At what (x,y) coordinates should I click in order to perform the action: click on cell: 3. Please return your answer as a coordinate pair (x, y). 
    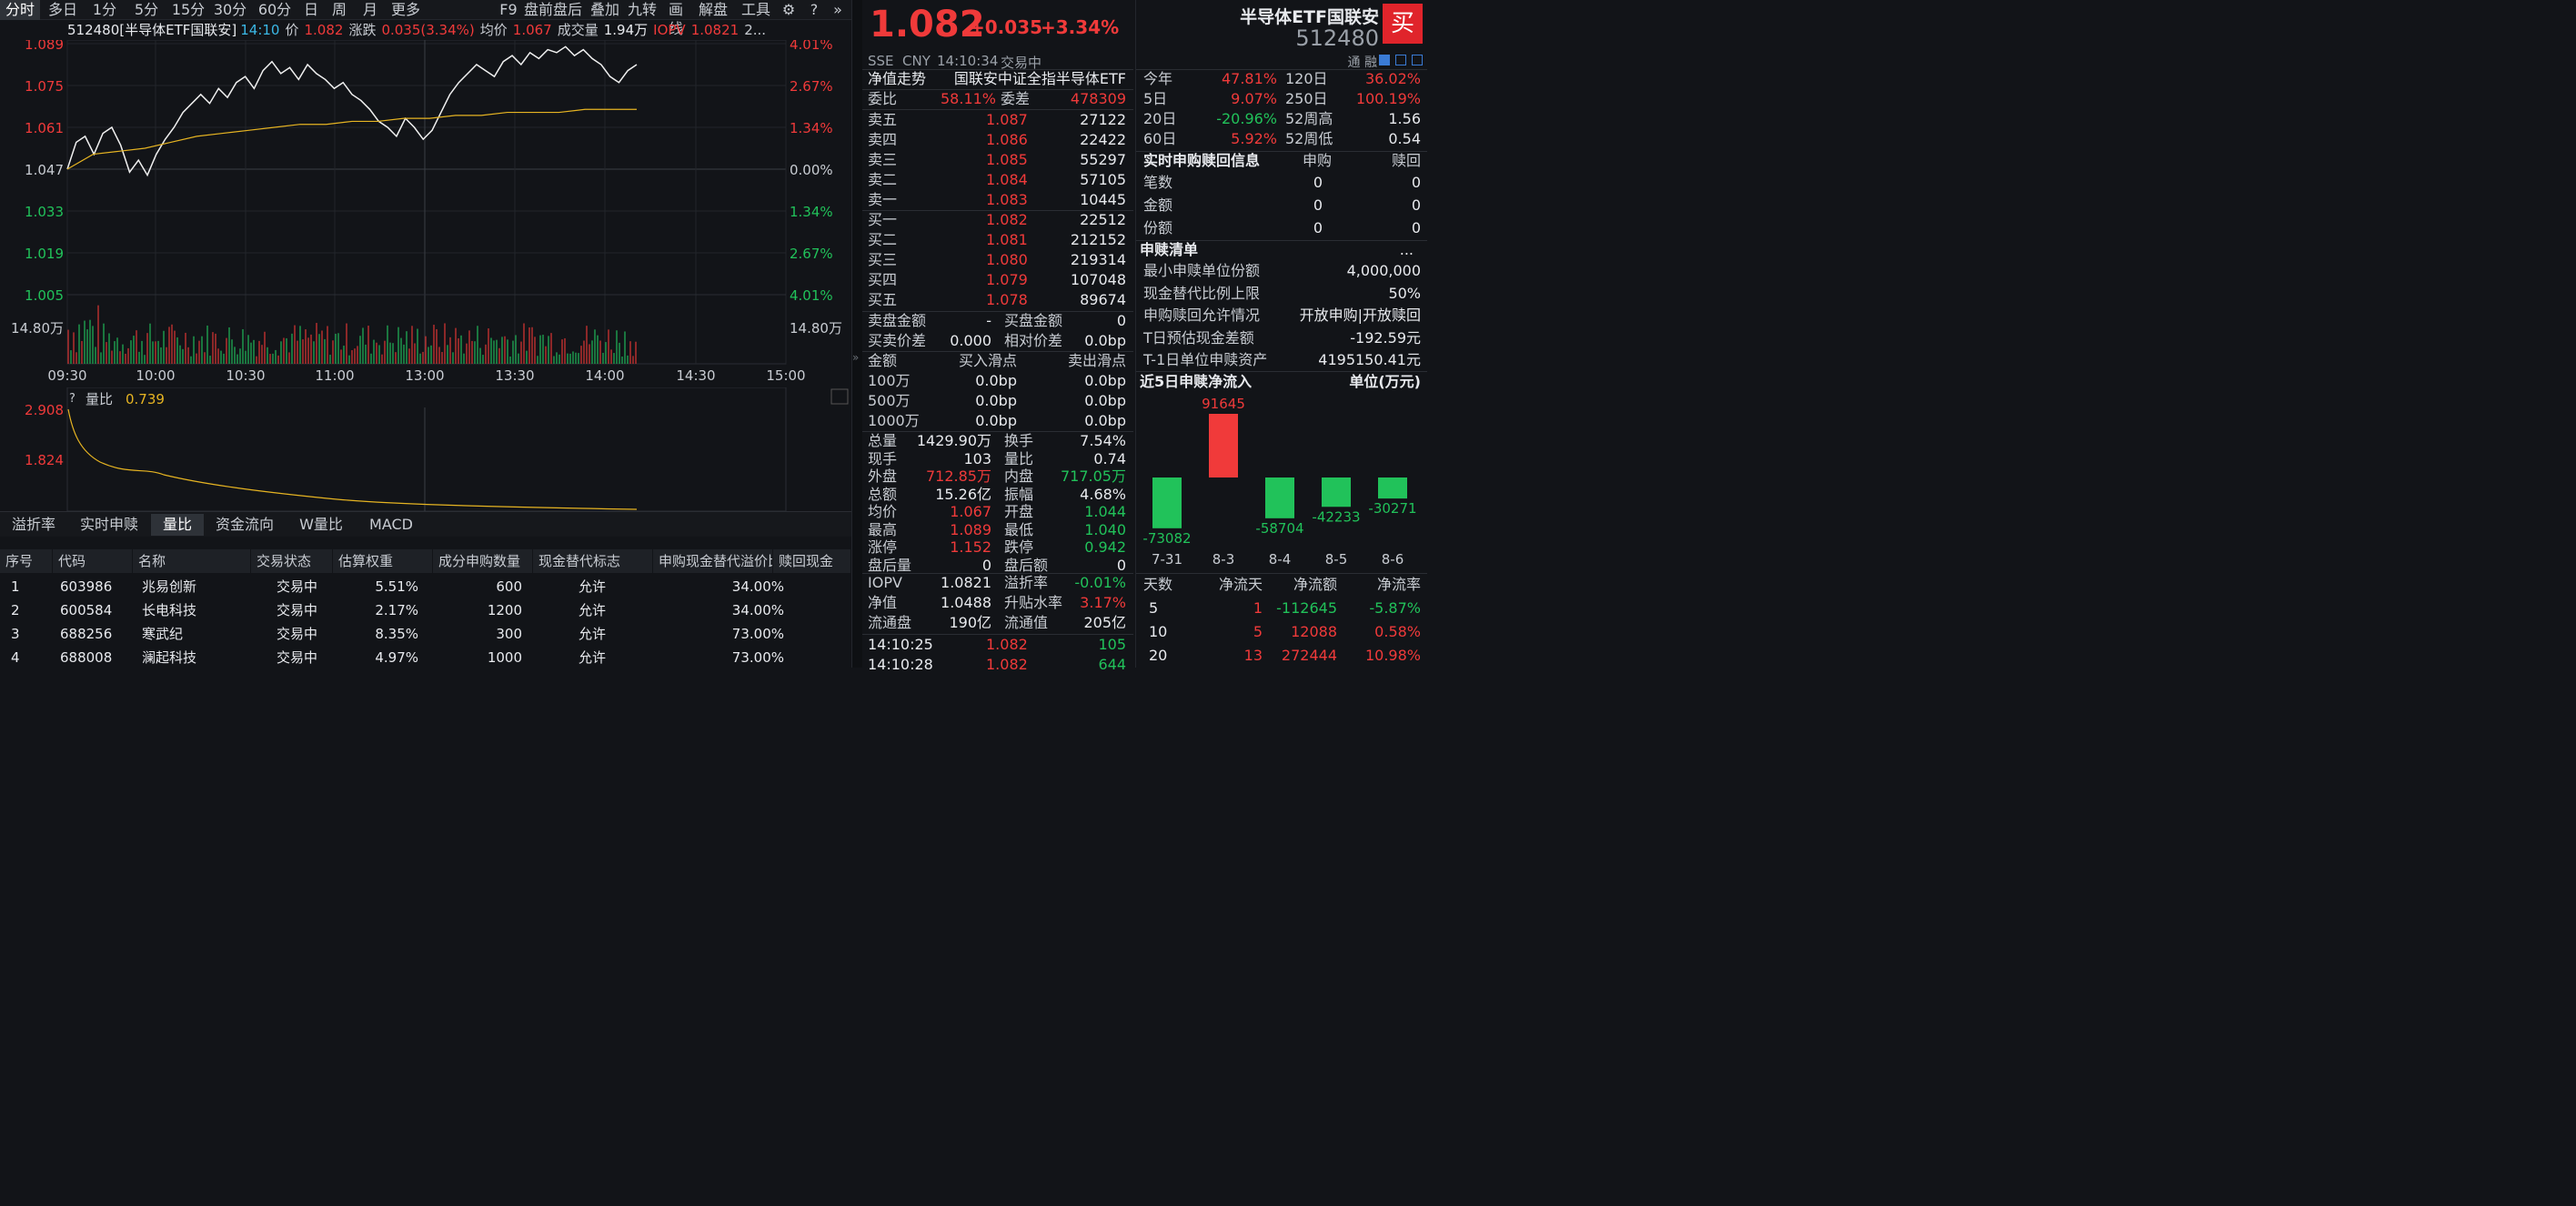
    Looking at the image, I should click on (15, 634).